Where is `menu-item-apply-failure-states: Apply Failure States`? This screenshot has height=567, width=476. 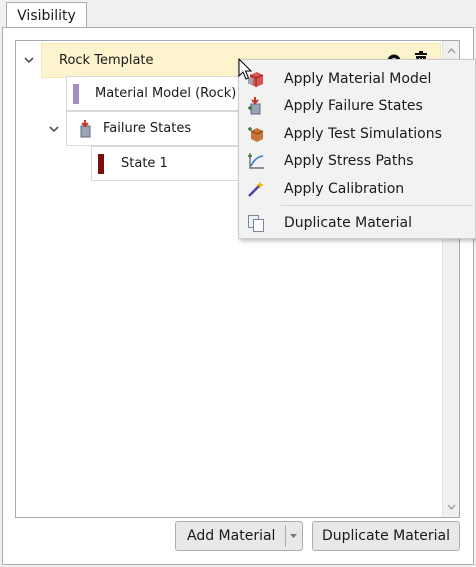 menu-item-apply-failure-states: Apply Failure States is located at coordinates (357, 106).